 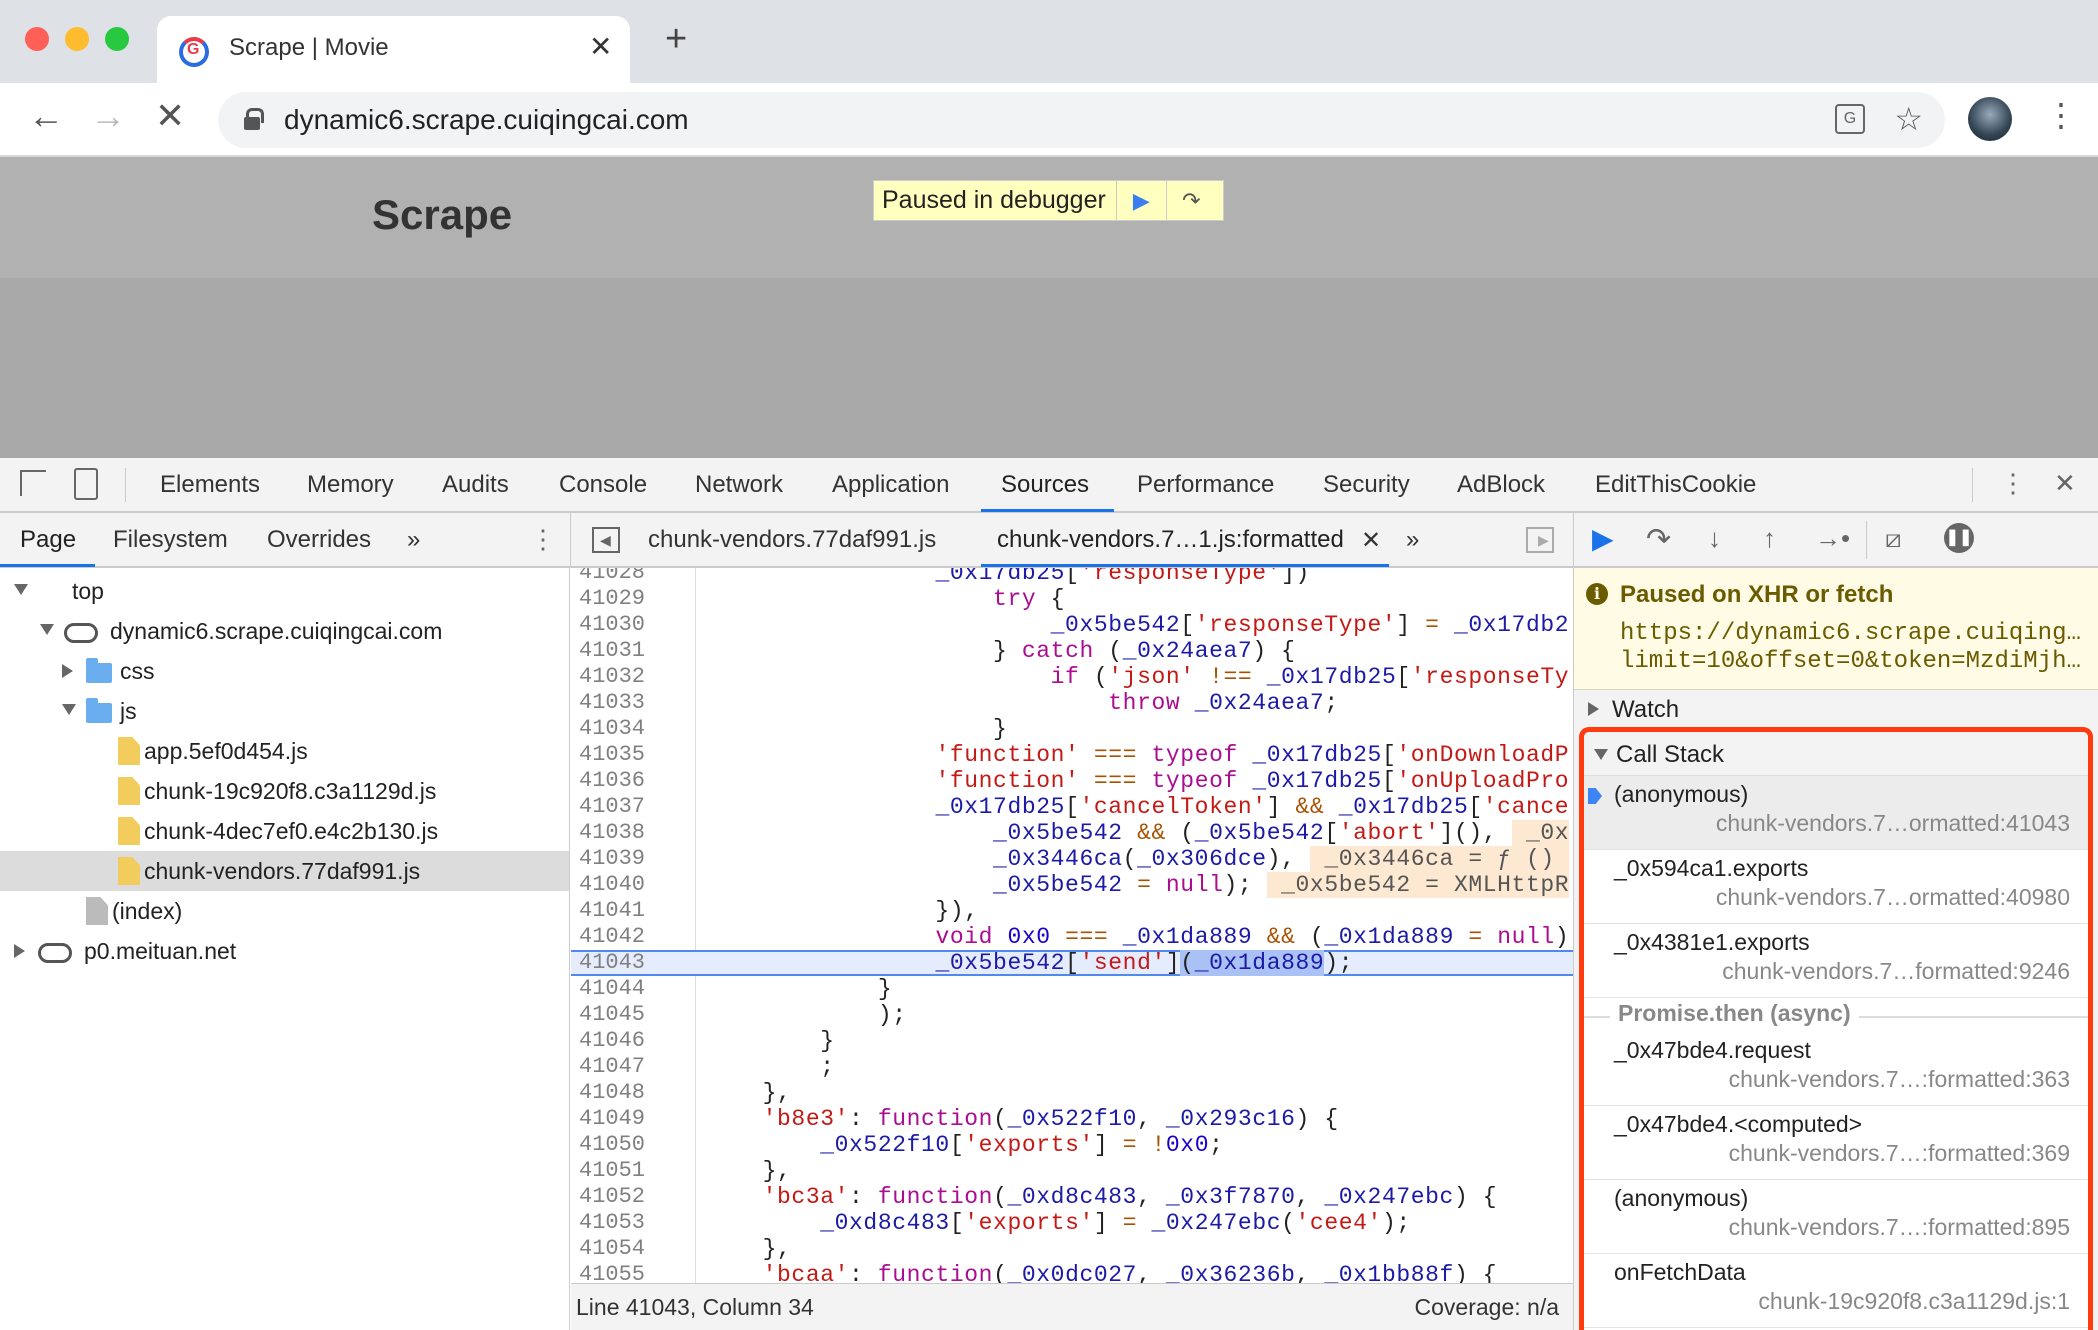 What do you see at coordinates (1540, 540) in the screenshot?
I see `toggle-debugger-icon: ▶` at bounding box center [1540, 540].